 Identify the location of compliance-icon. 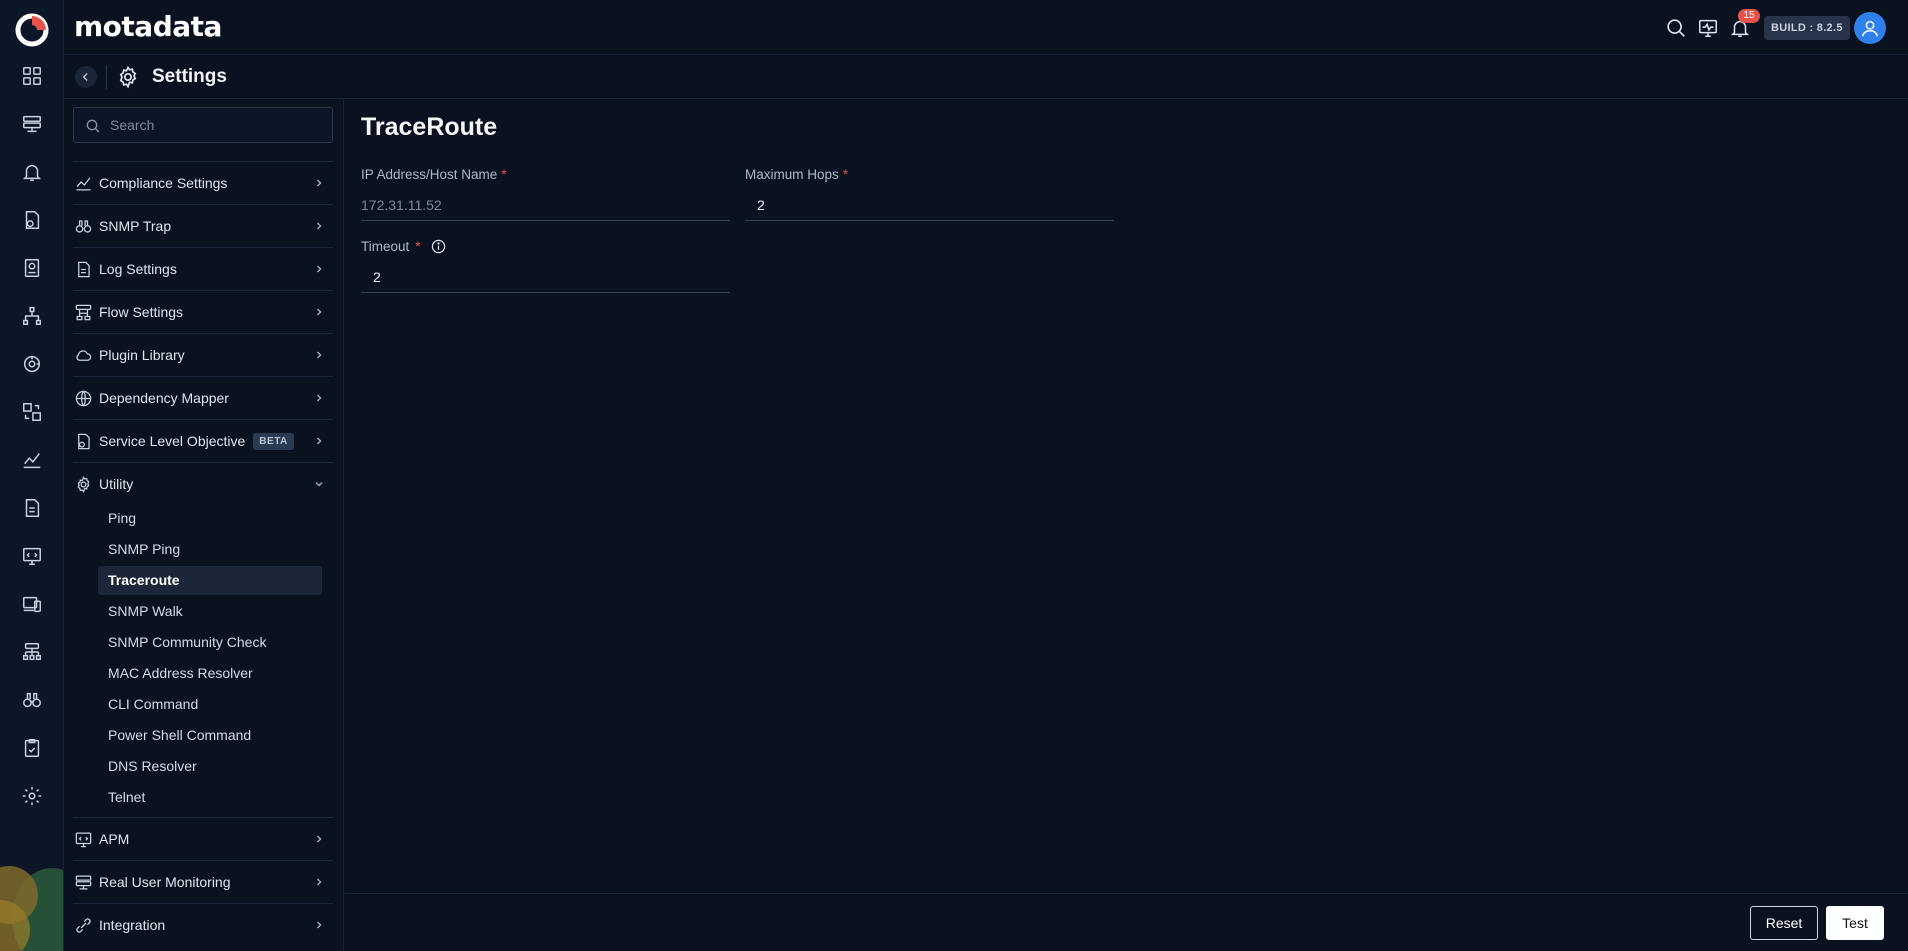
(83, 183).